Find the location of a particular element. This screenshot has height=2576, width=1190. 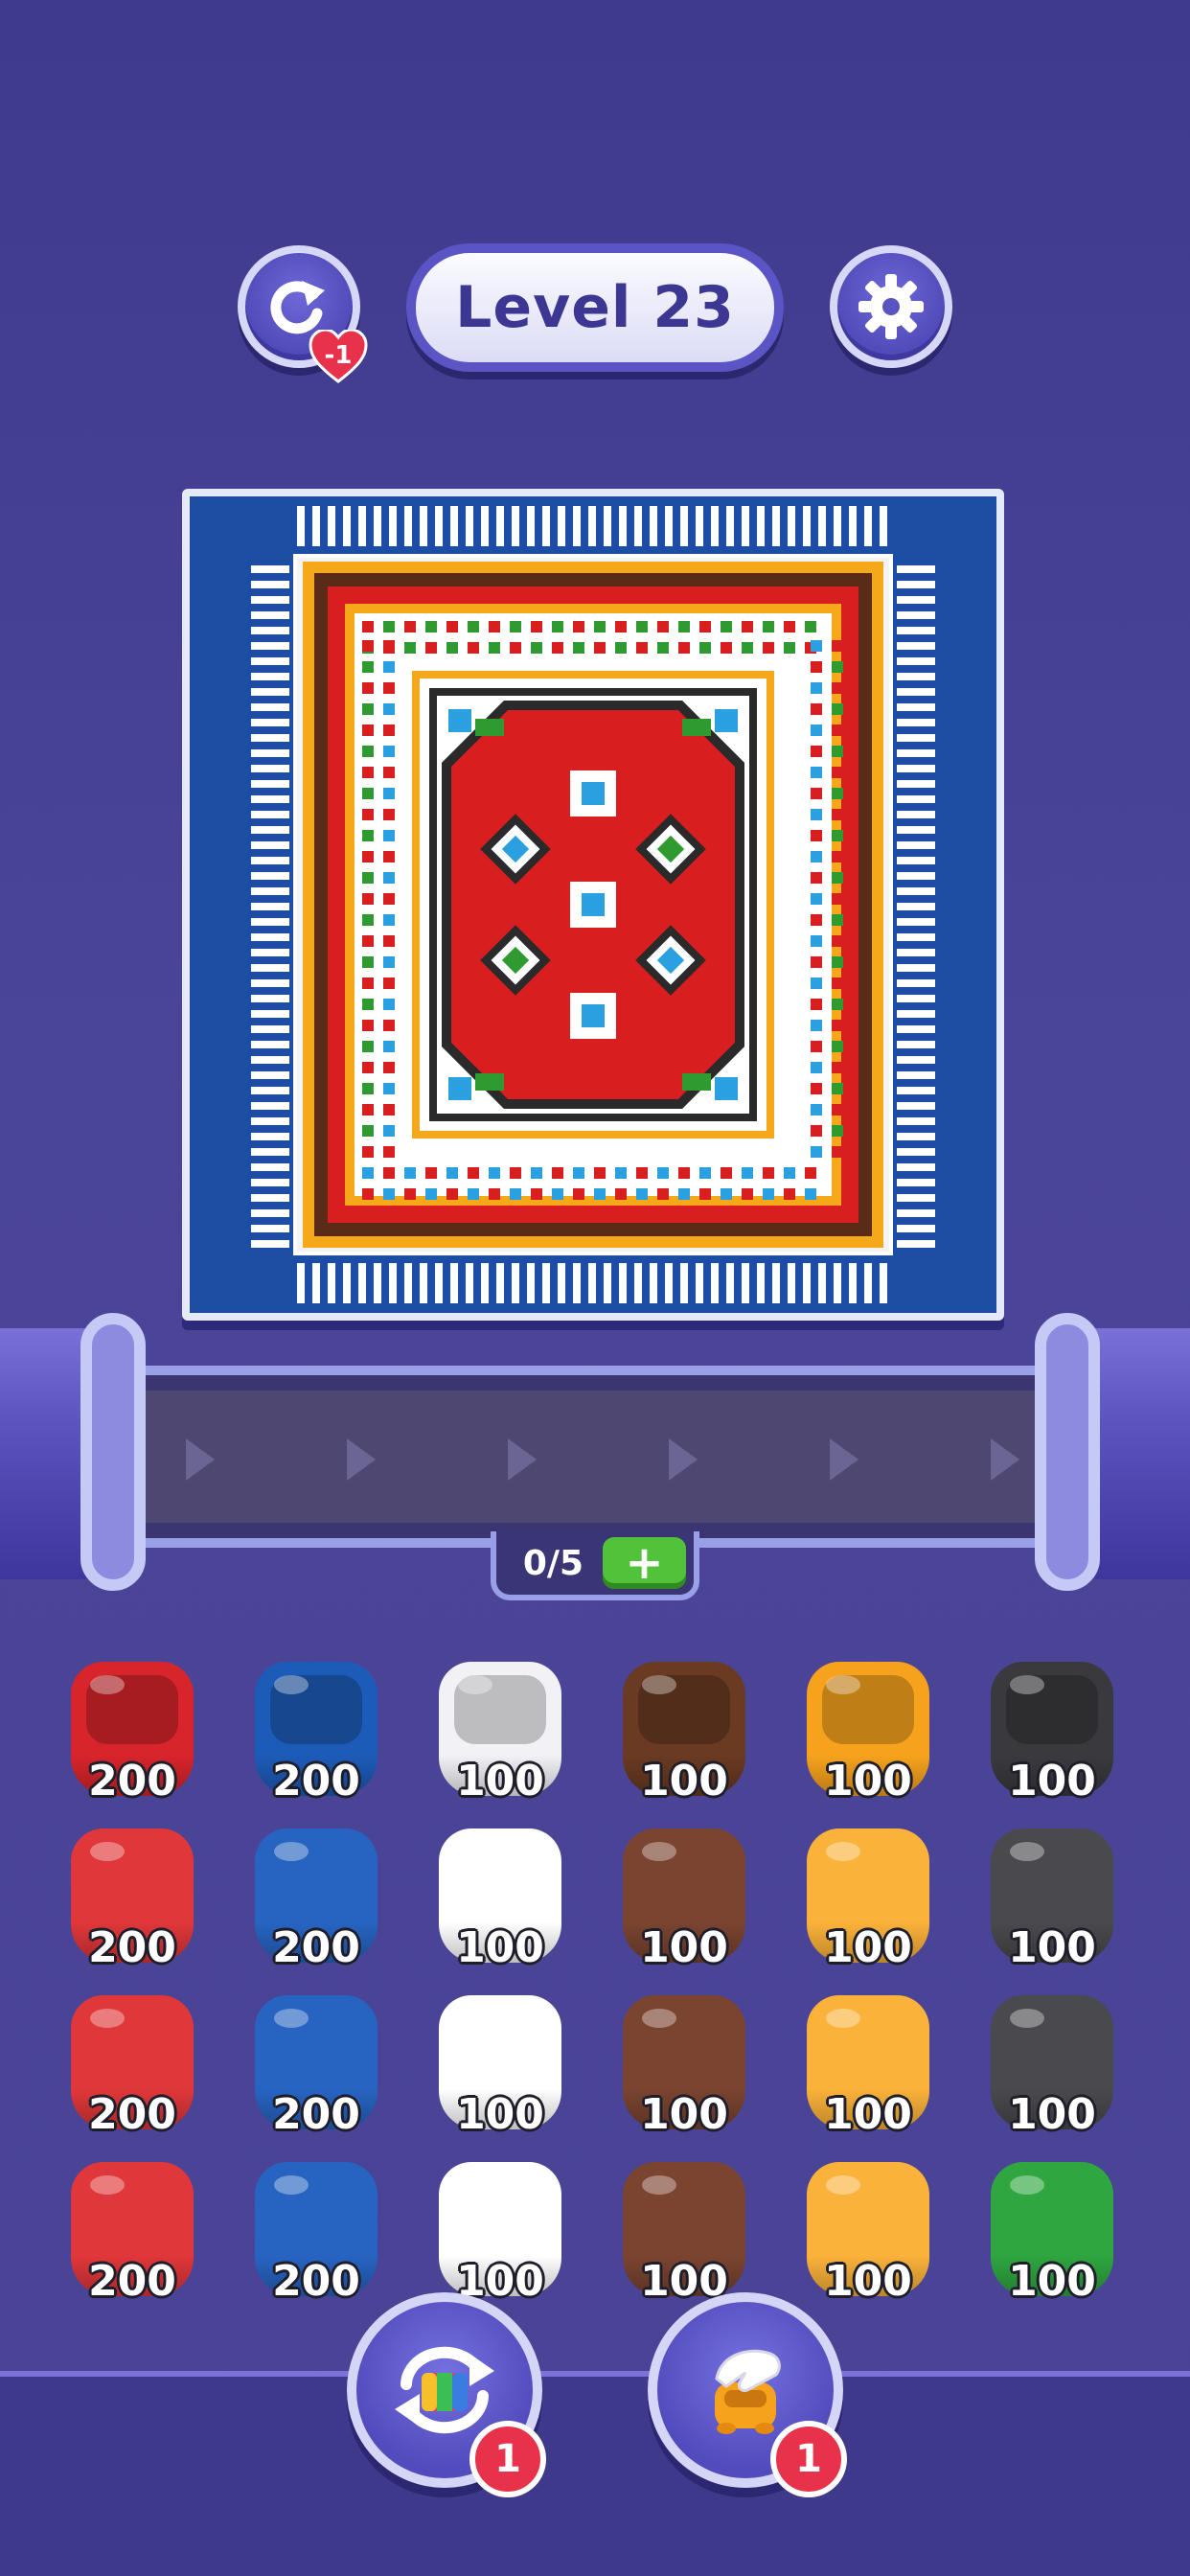

plus-icon: + is located at coordinates (645, 1563).